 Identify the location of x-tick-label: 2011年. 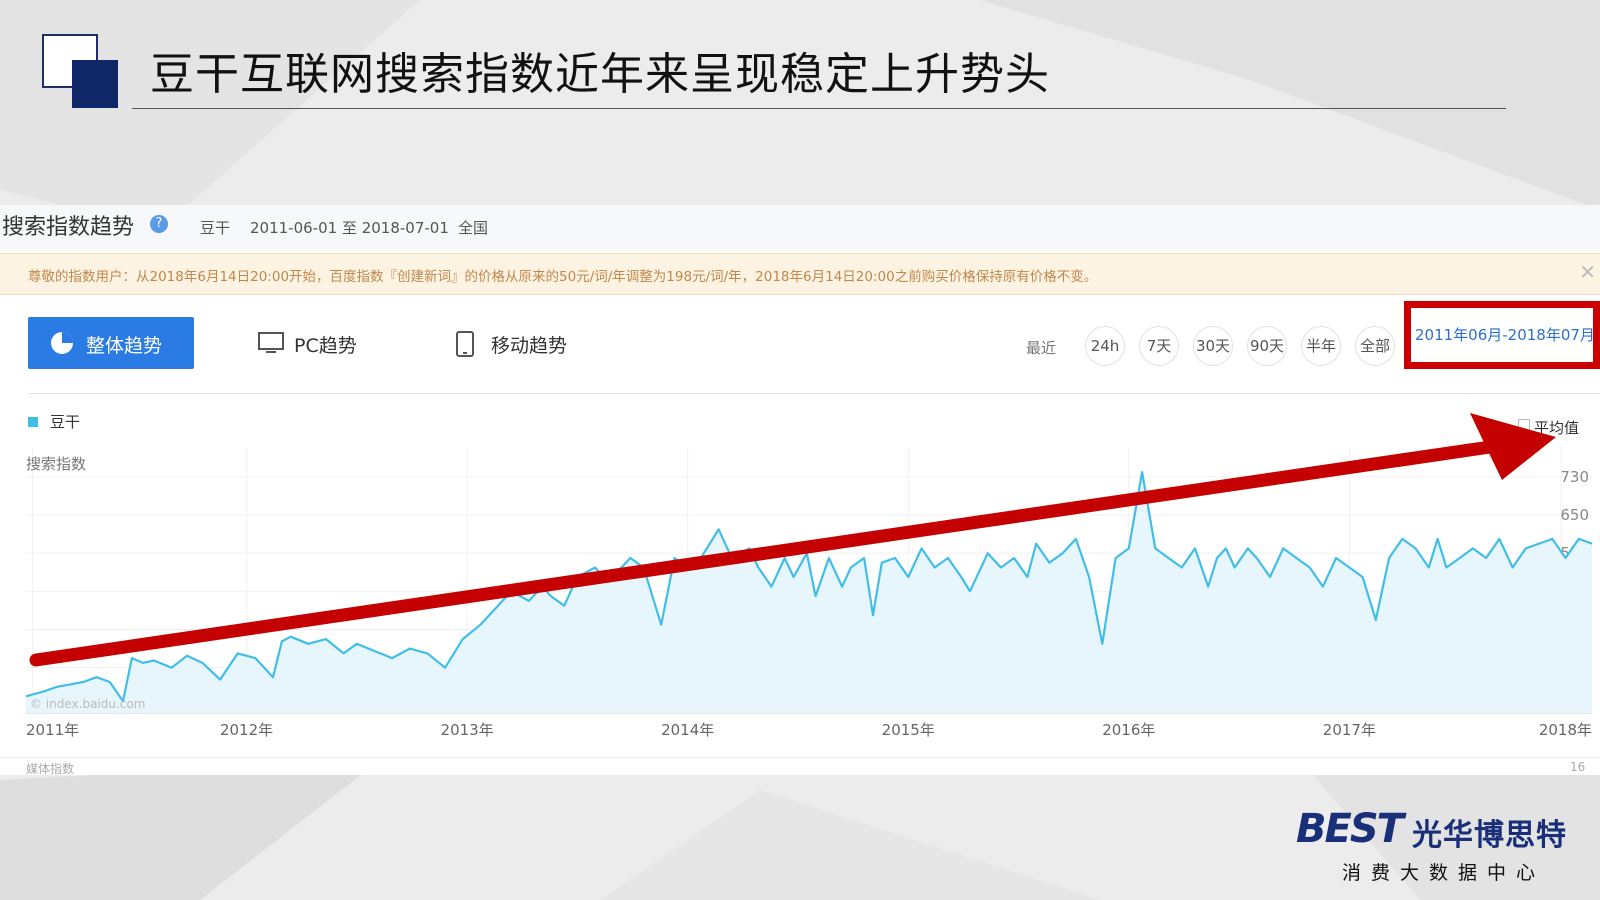
(52, 730).